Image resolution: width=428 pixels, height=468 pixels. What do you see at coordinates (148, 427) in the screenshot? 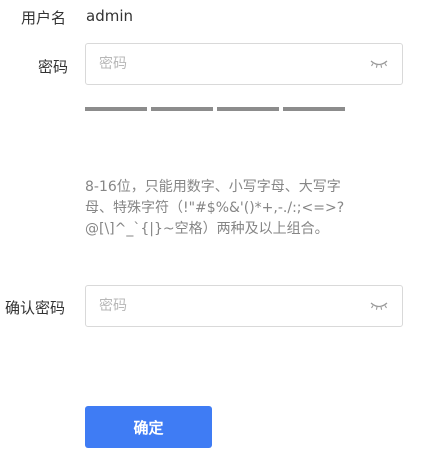
I see `confirm-button: 确定` at bounding box center [148, 427].